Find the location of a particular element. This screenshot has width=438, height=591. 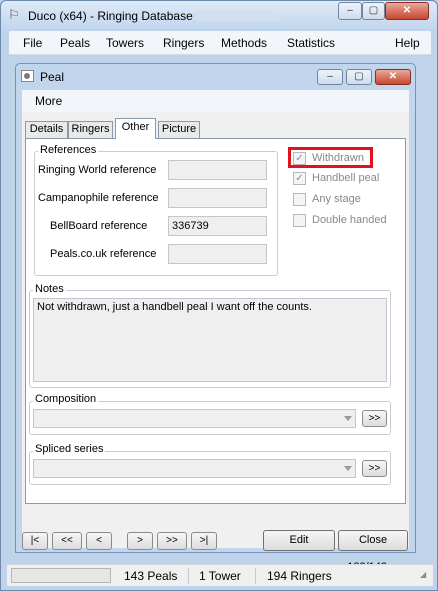

blurred-title-suffix is located at coordinates (238, 16).